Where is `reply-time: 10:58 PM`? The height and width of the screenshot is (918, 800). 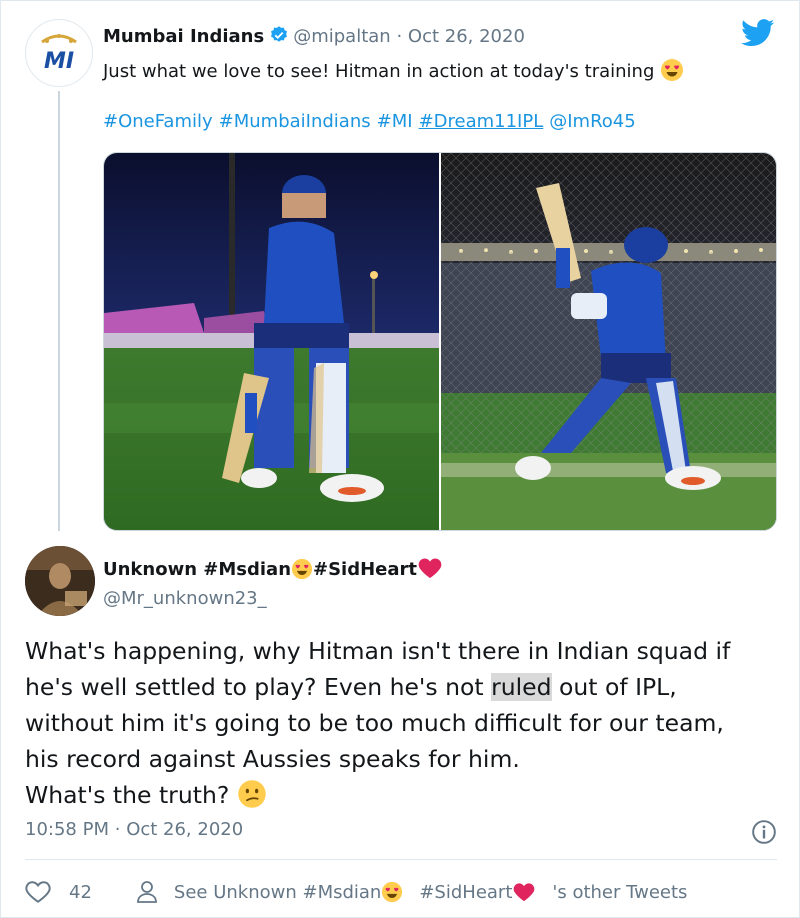 reply-time: 10:58 PM is located at coordinates (67, 829).